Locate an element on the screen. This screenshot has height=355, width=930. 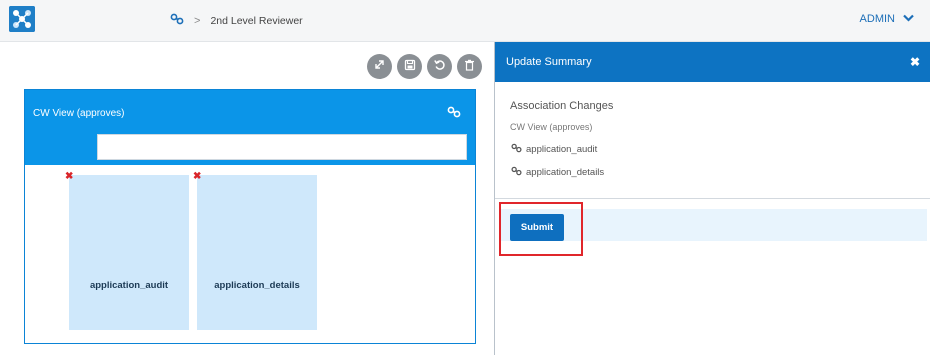
divider is located at coordinates (712, 198).